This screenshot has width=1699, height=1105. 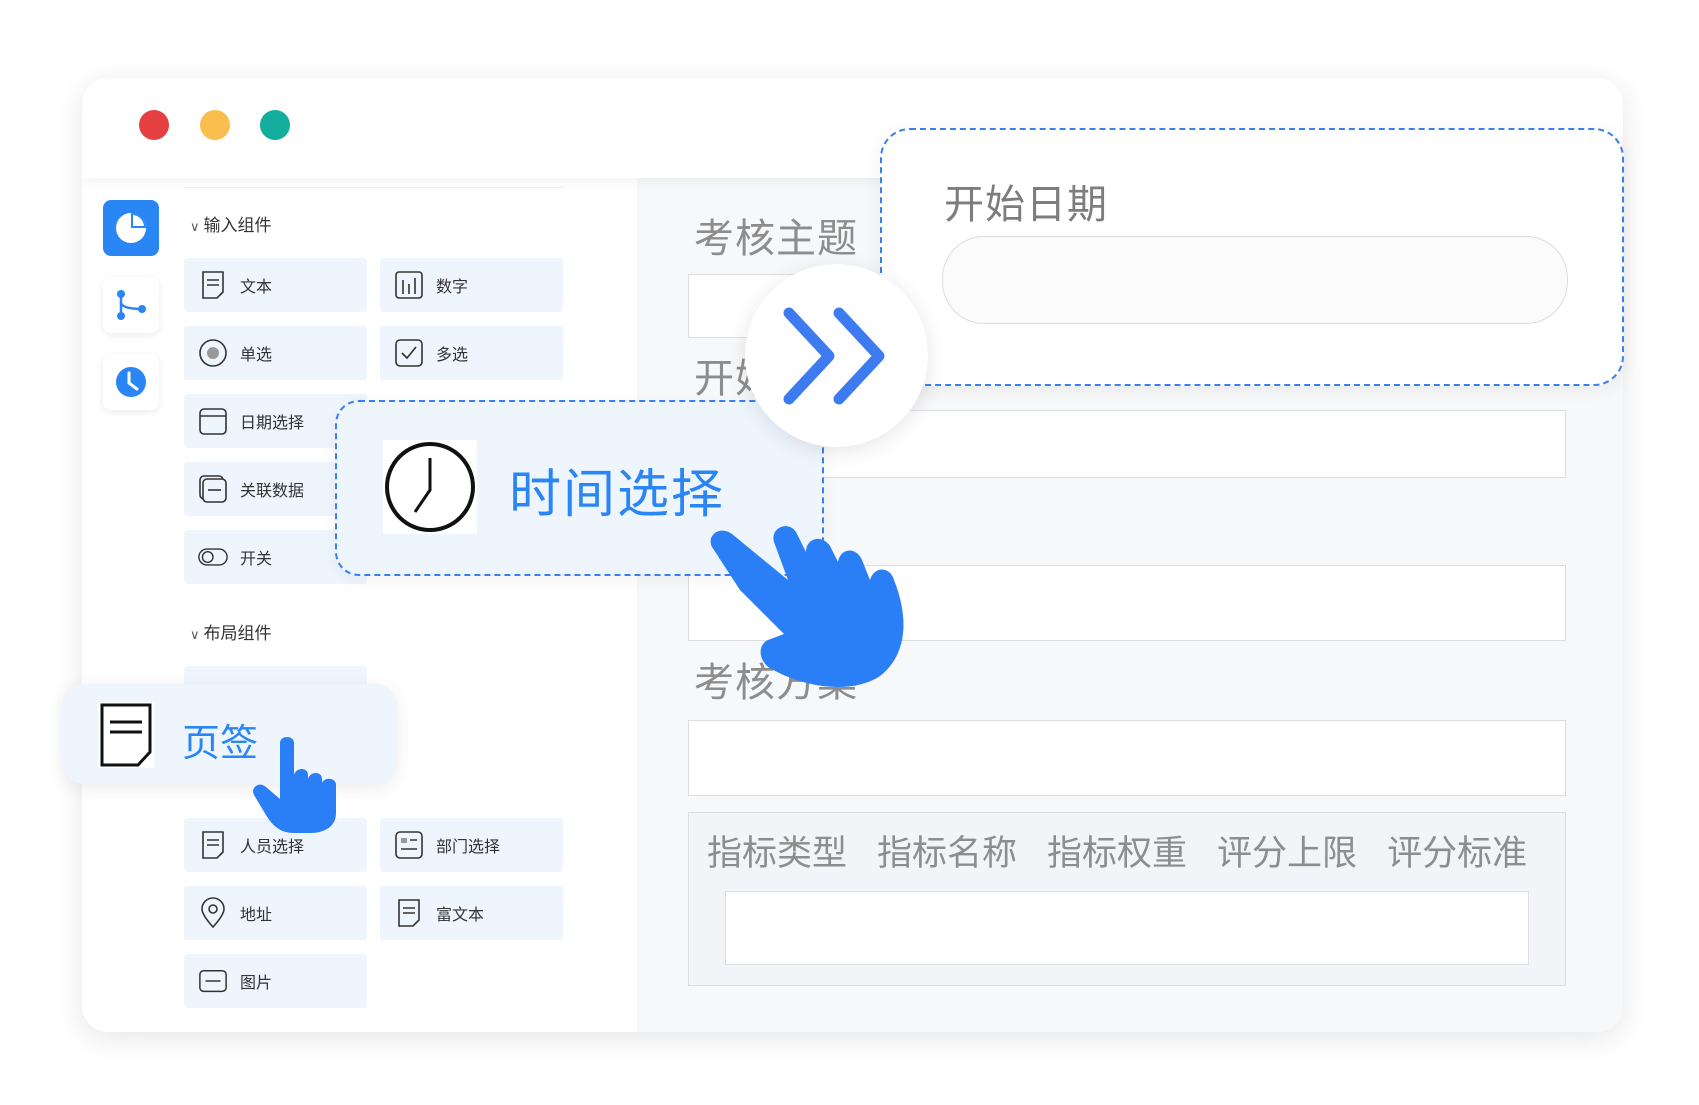 I want to click on transform-arrow-badge, so click(x=836, y=355).